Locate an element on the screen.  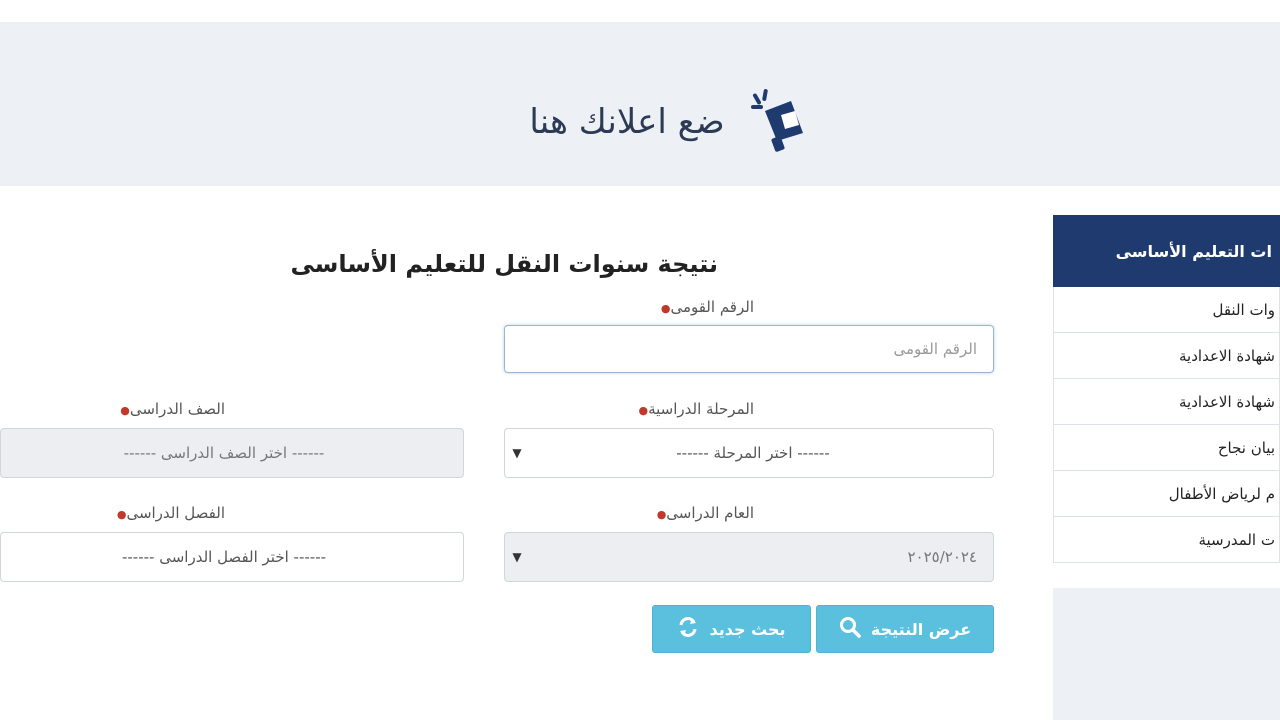
grade-label: الصف الدراسى● is located at coordinates (172, 409).